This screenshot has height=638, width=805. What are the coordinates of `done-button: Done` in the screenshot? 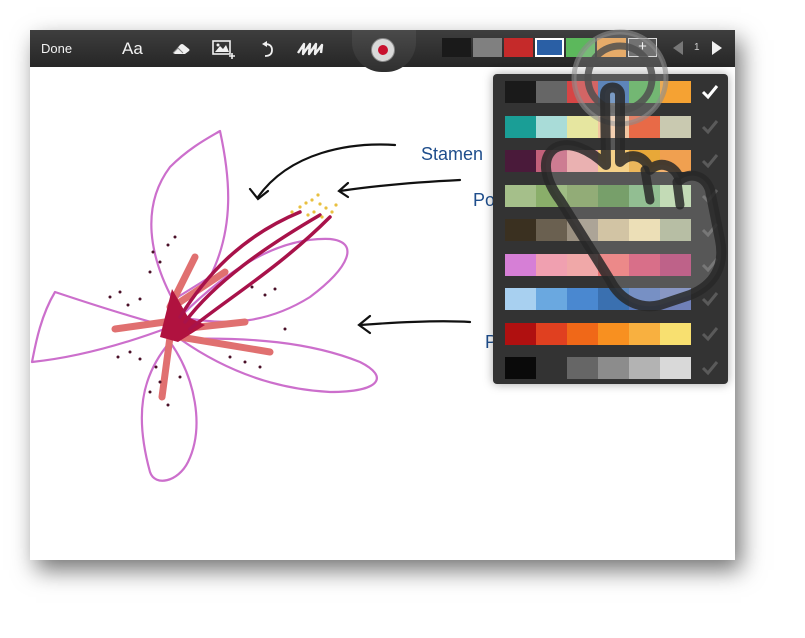 It's located at (56, 48).